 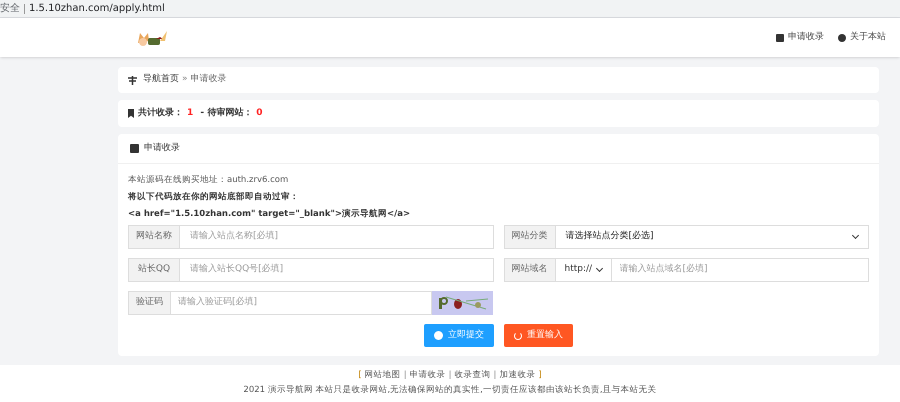 What do you see at coordinates (259, 113) in the screenshot?
I see `pending-count: 0` at bounding box center [259, 113].